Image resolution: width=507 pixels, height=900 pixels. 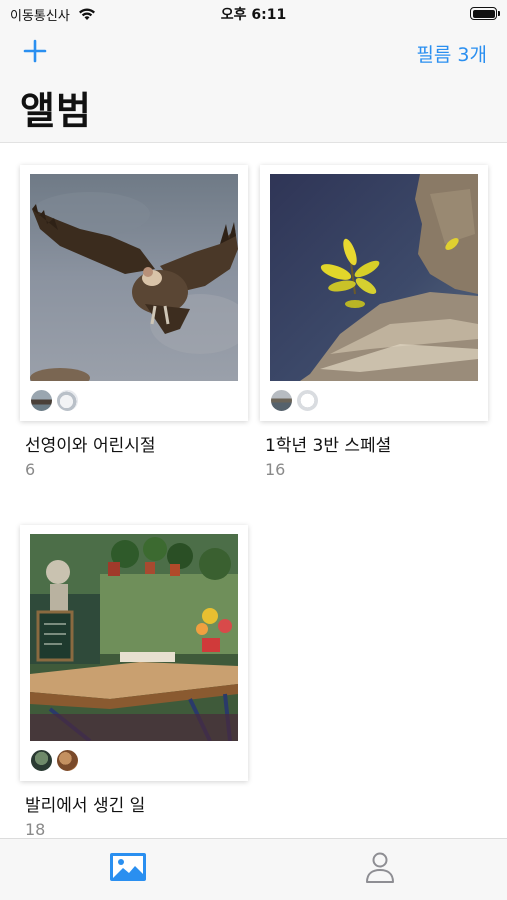 I want to click on album-photo-plant, so click(x=374, y=277).